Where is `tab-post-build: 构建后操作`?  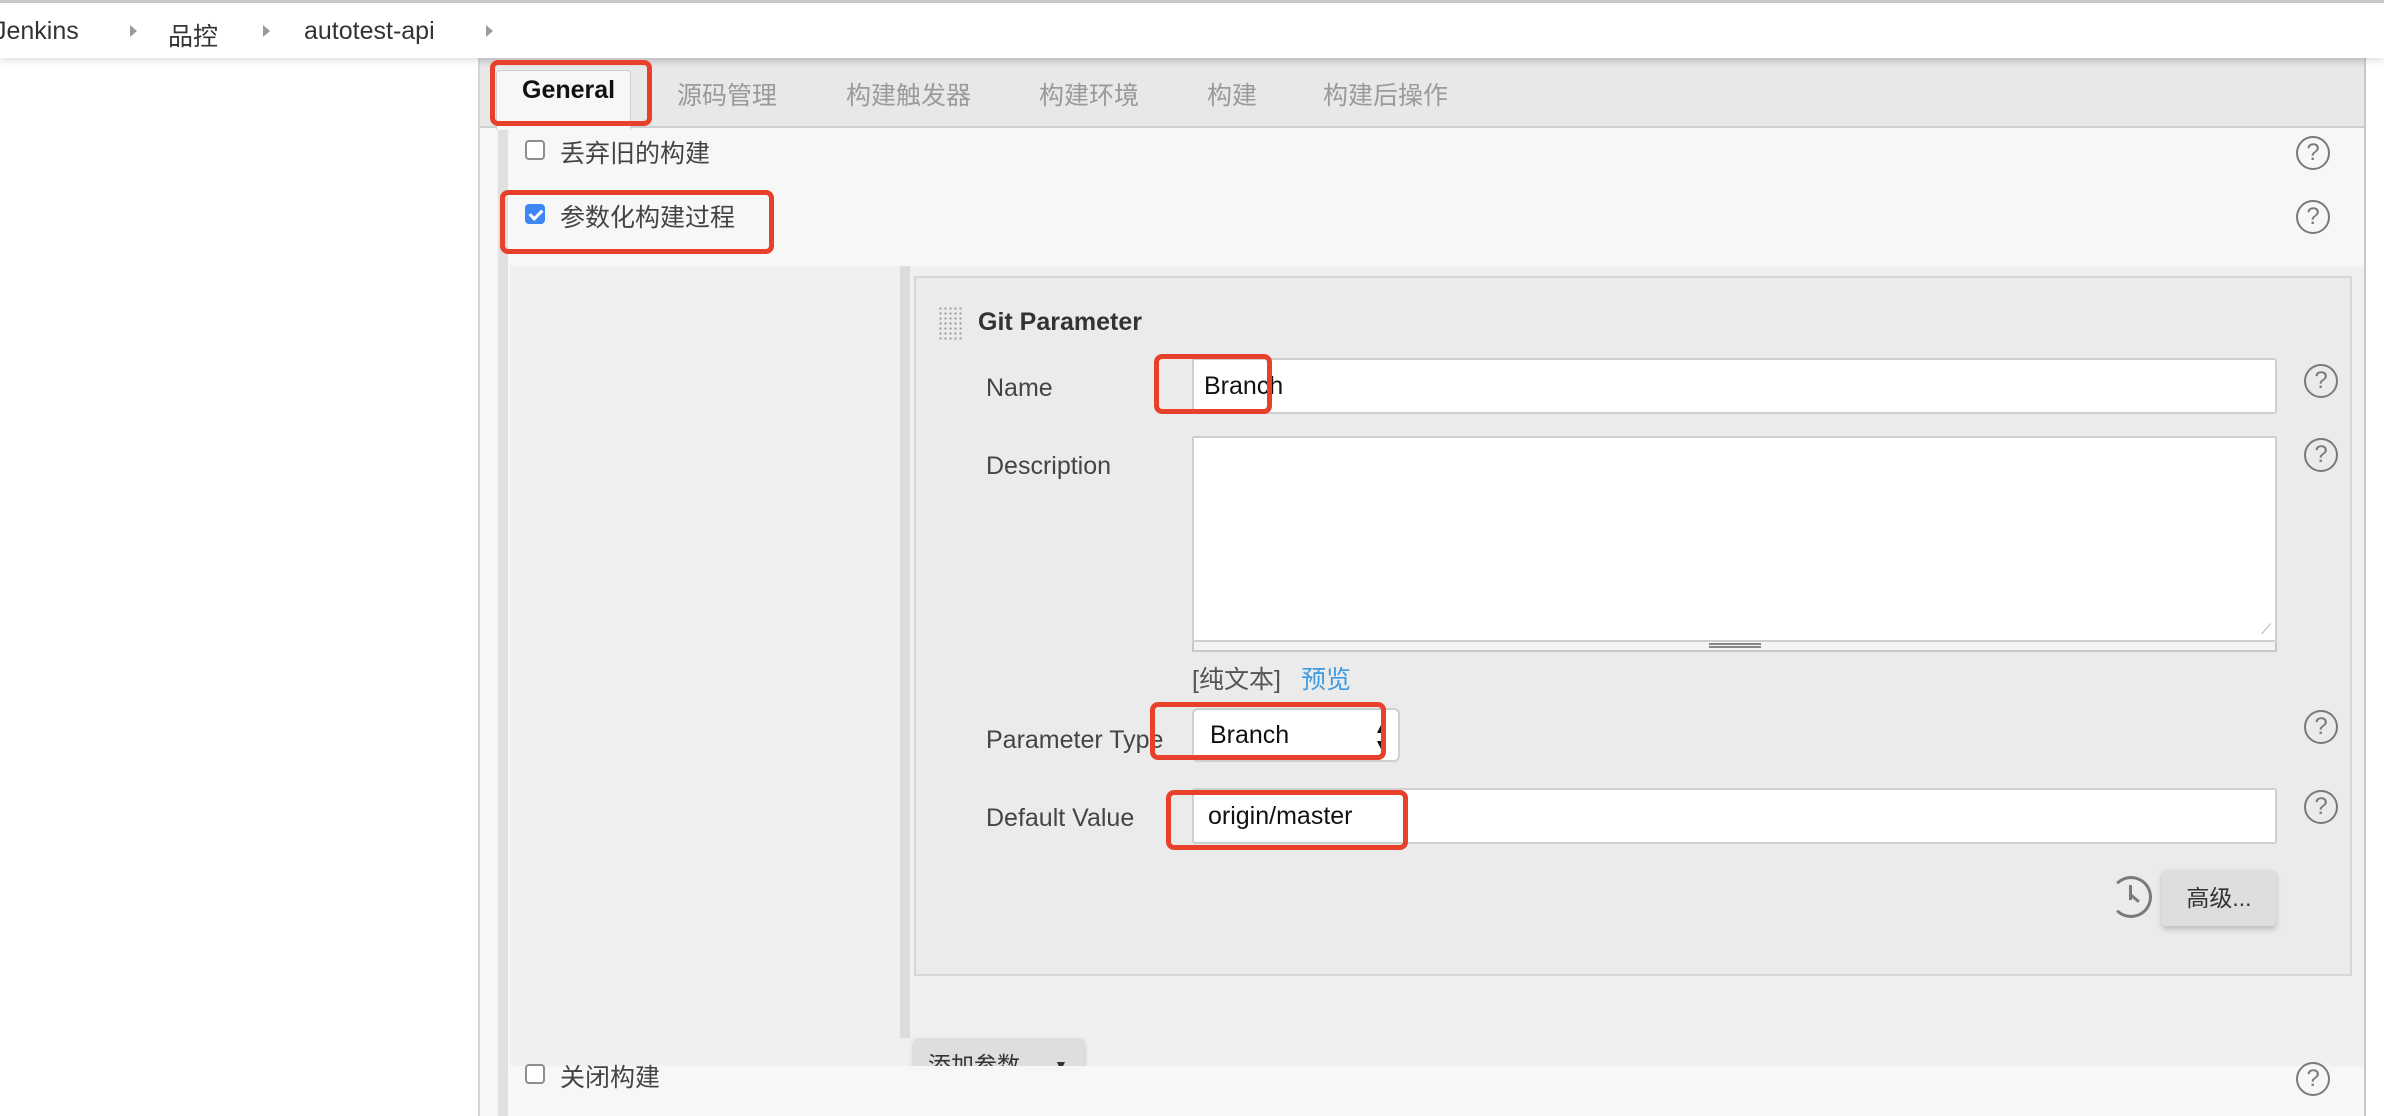
tab-post-build: 构建后操作 is located at coordinates (1385, 94).